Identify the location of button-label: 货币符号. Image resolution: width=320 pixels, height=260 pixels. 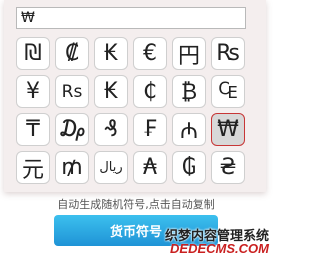
(135, 232).